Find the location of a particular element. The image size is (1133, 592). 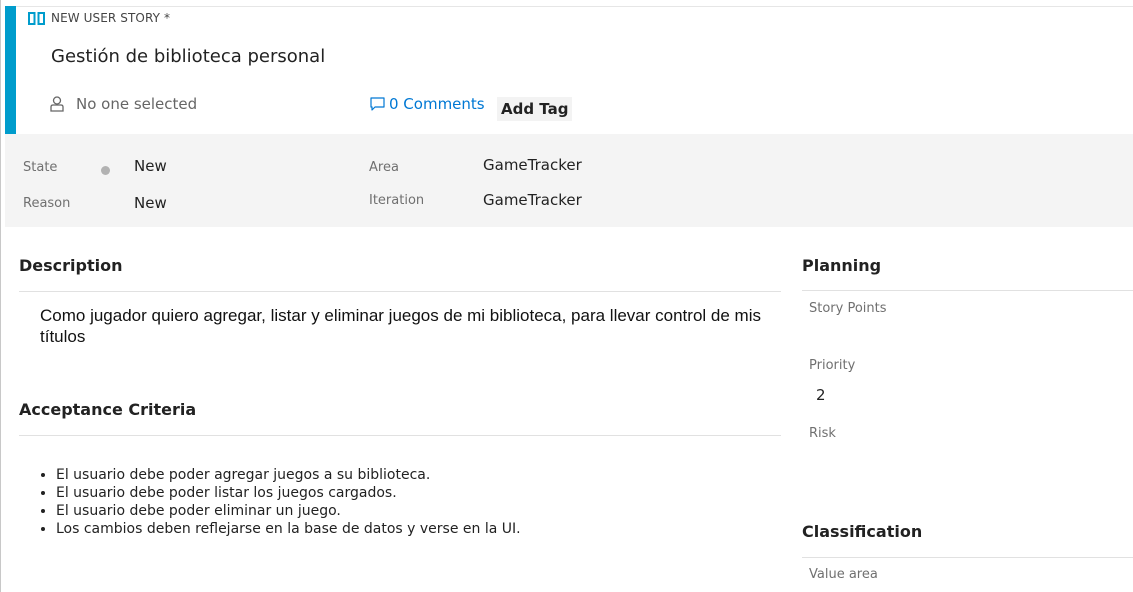

comments-link: 0 Comments is located at coordinates (427, 104).